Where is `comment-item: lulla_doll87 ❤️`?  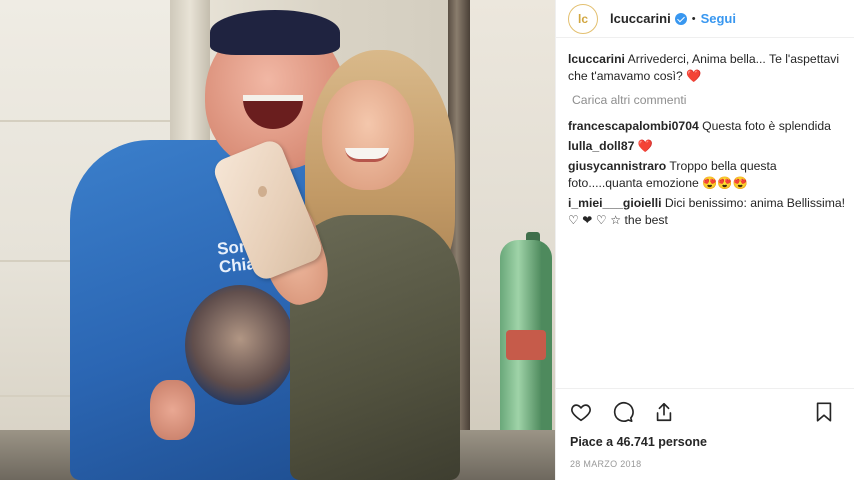 comment-item: lulla_doll87 ❤️ is located at coordinates (708, 146).